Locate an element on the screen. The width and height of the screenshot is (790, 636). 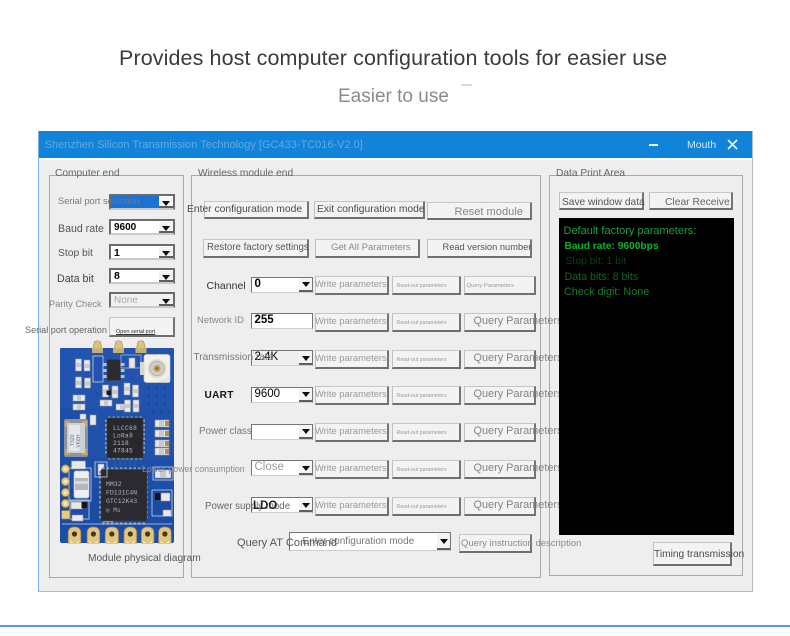
svg-text: LLCC68 is located at coordinates (125, 428).